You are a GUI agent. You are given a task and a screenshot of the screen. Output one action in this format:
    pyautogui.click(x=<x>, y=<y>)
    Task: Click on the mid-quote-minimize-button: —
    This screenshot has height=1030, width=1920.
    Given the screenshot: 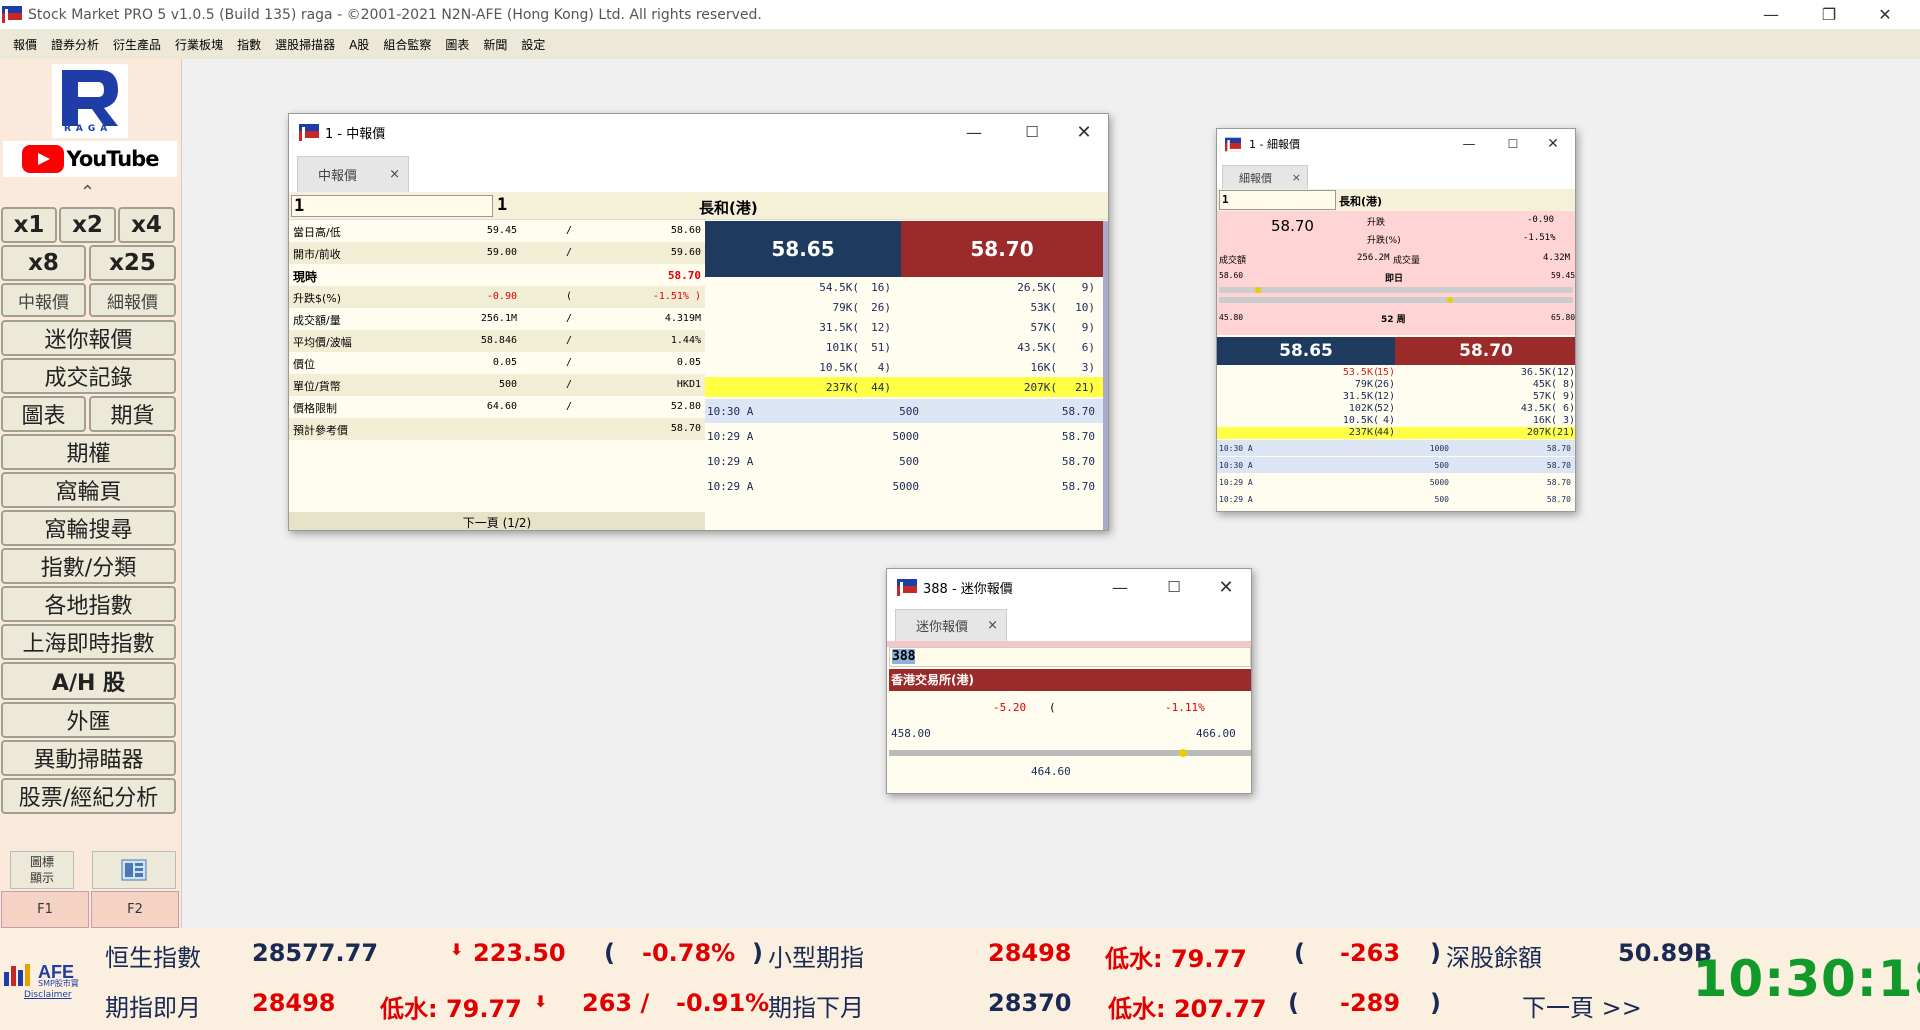 What is the action you would take?
    pyautogui.click(x=974, y=132)
    